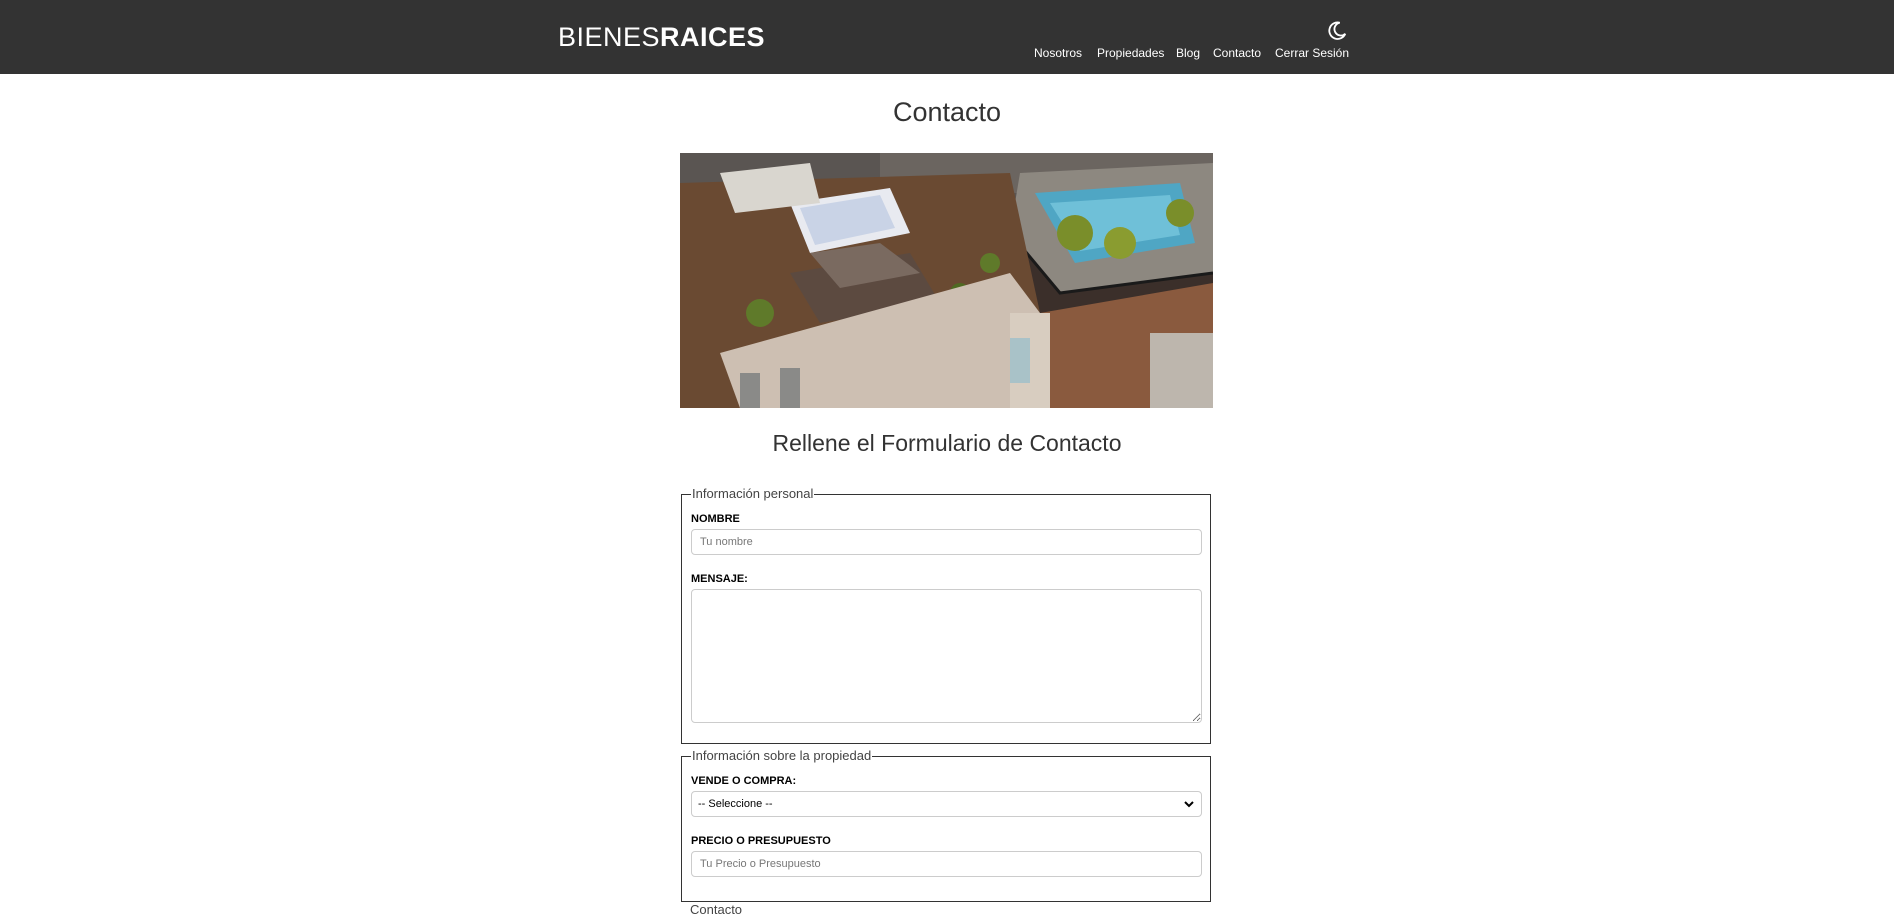 Image resolution: width=1894 pixels, height=917 pixels. Describe the element at coordinates (1237, 53) in the screenshot. I see `nav-contacto: Contacto` at that location.